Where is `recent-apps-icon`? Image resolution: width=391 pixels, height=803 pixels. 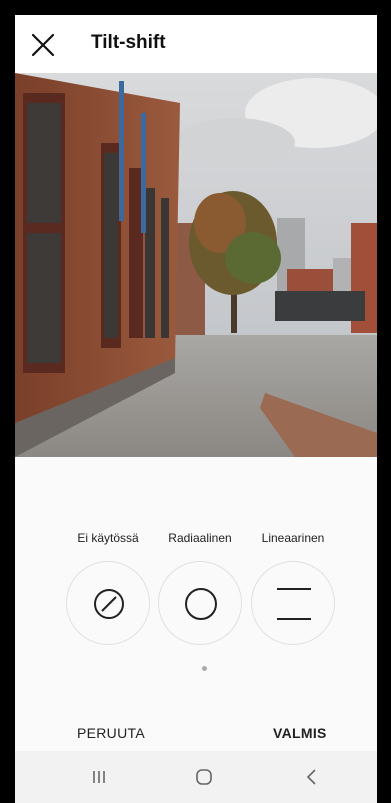
recent-apps-icon is located at coordinates (99, 777).